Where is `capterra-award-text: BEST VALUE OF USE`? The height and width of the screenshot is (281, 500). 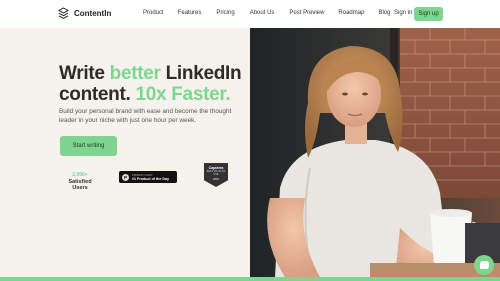 capterra-award-text: BEST VALUE OF USE is located at coordinates (216, 173).